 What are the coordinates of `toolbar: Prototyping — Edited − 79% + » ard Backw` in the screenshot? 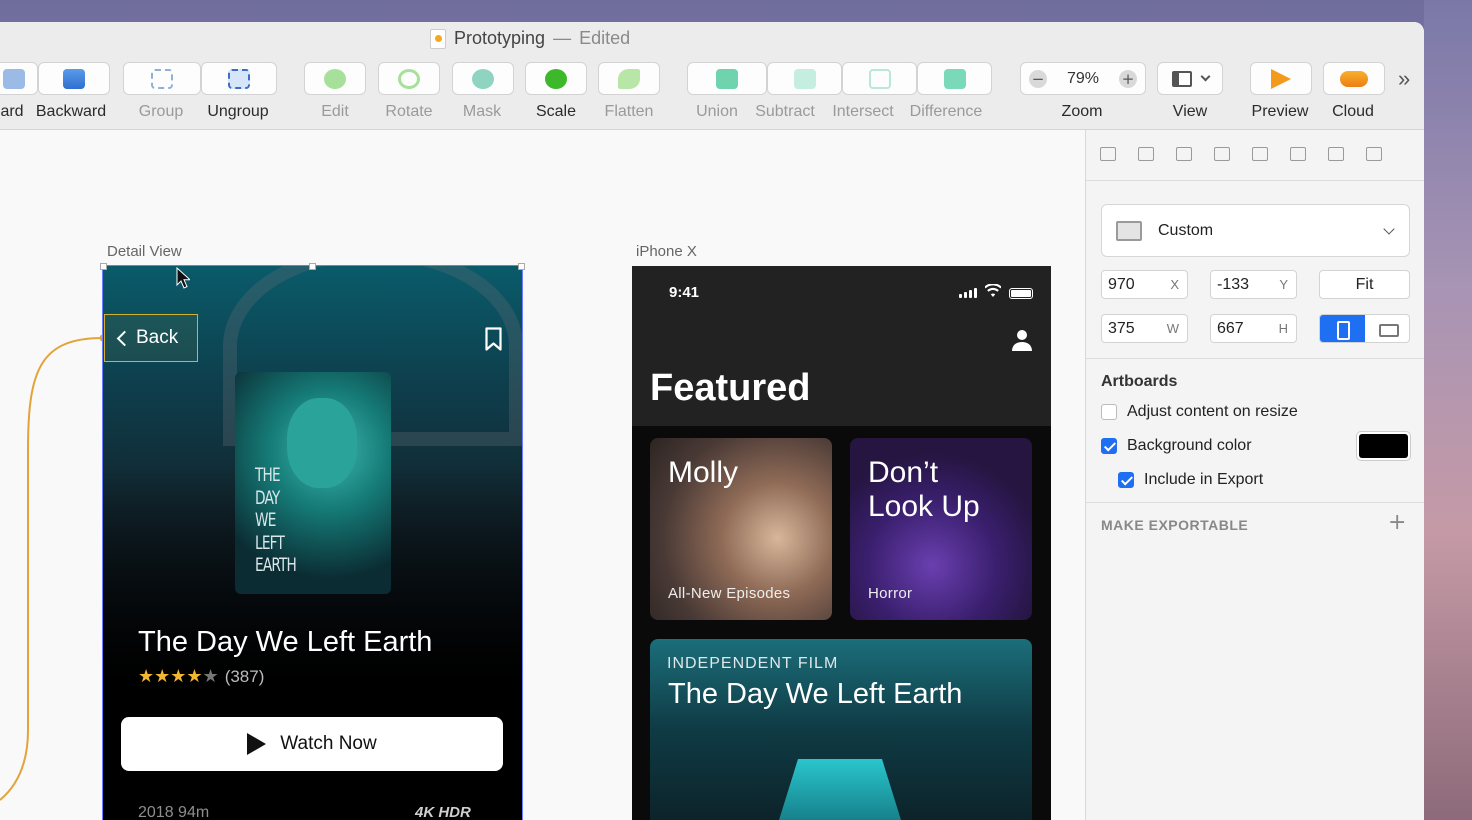 It's located at (712, 76).